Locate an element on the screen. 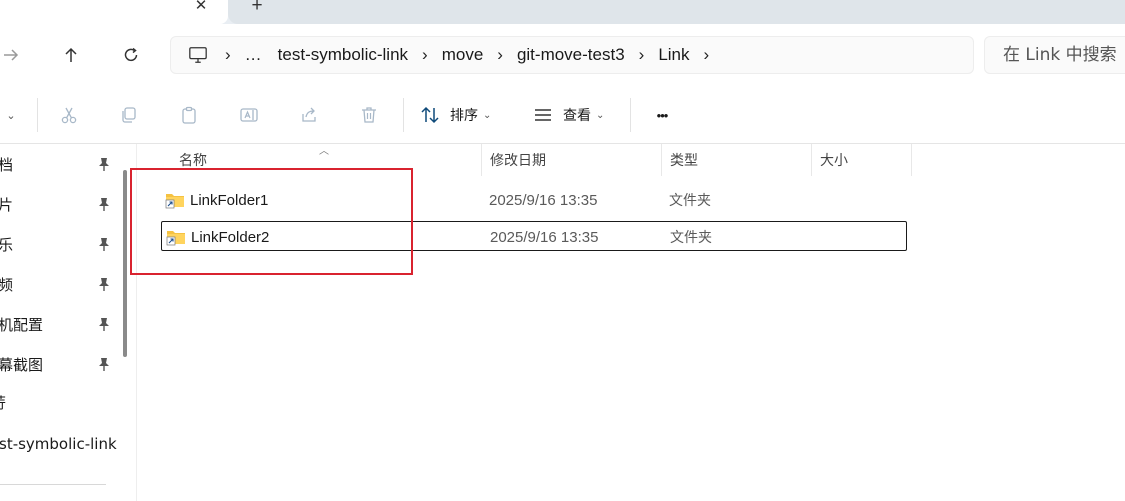  scissors-icon is located at coordinates (69, 115).